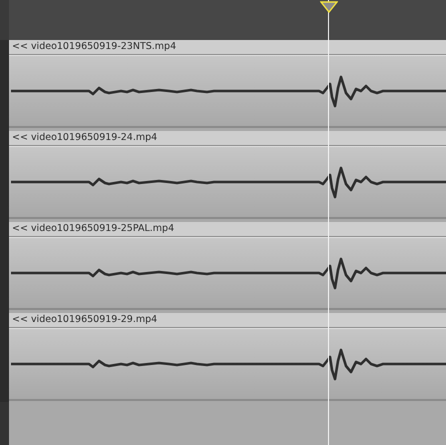 The image size is (446, 445). I want to click on clip-label: << video1019650919-23NTS.mp4, so click(94, 47).